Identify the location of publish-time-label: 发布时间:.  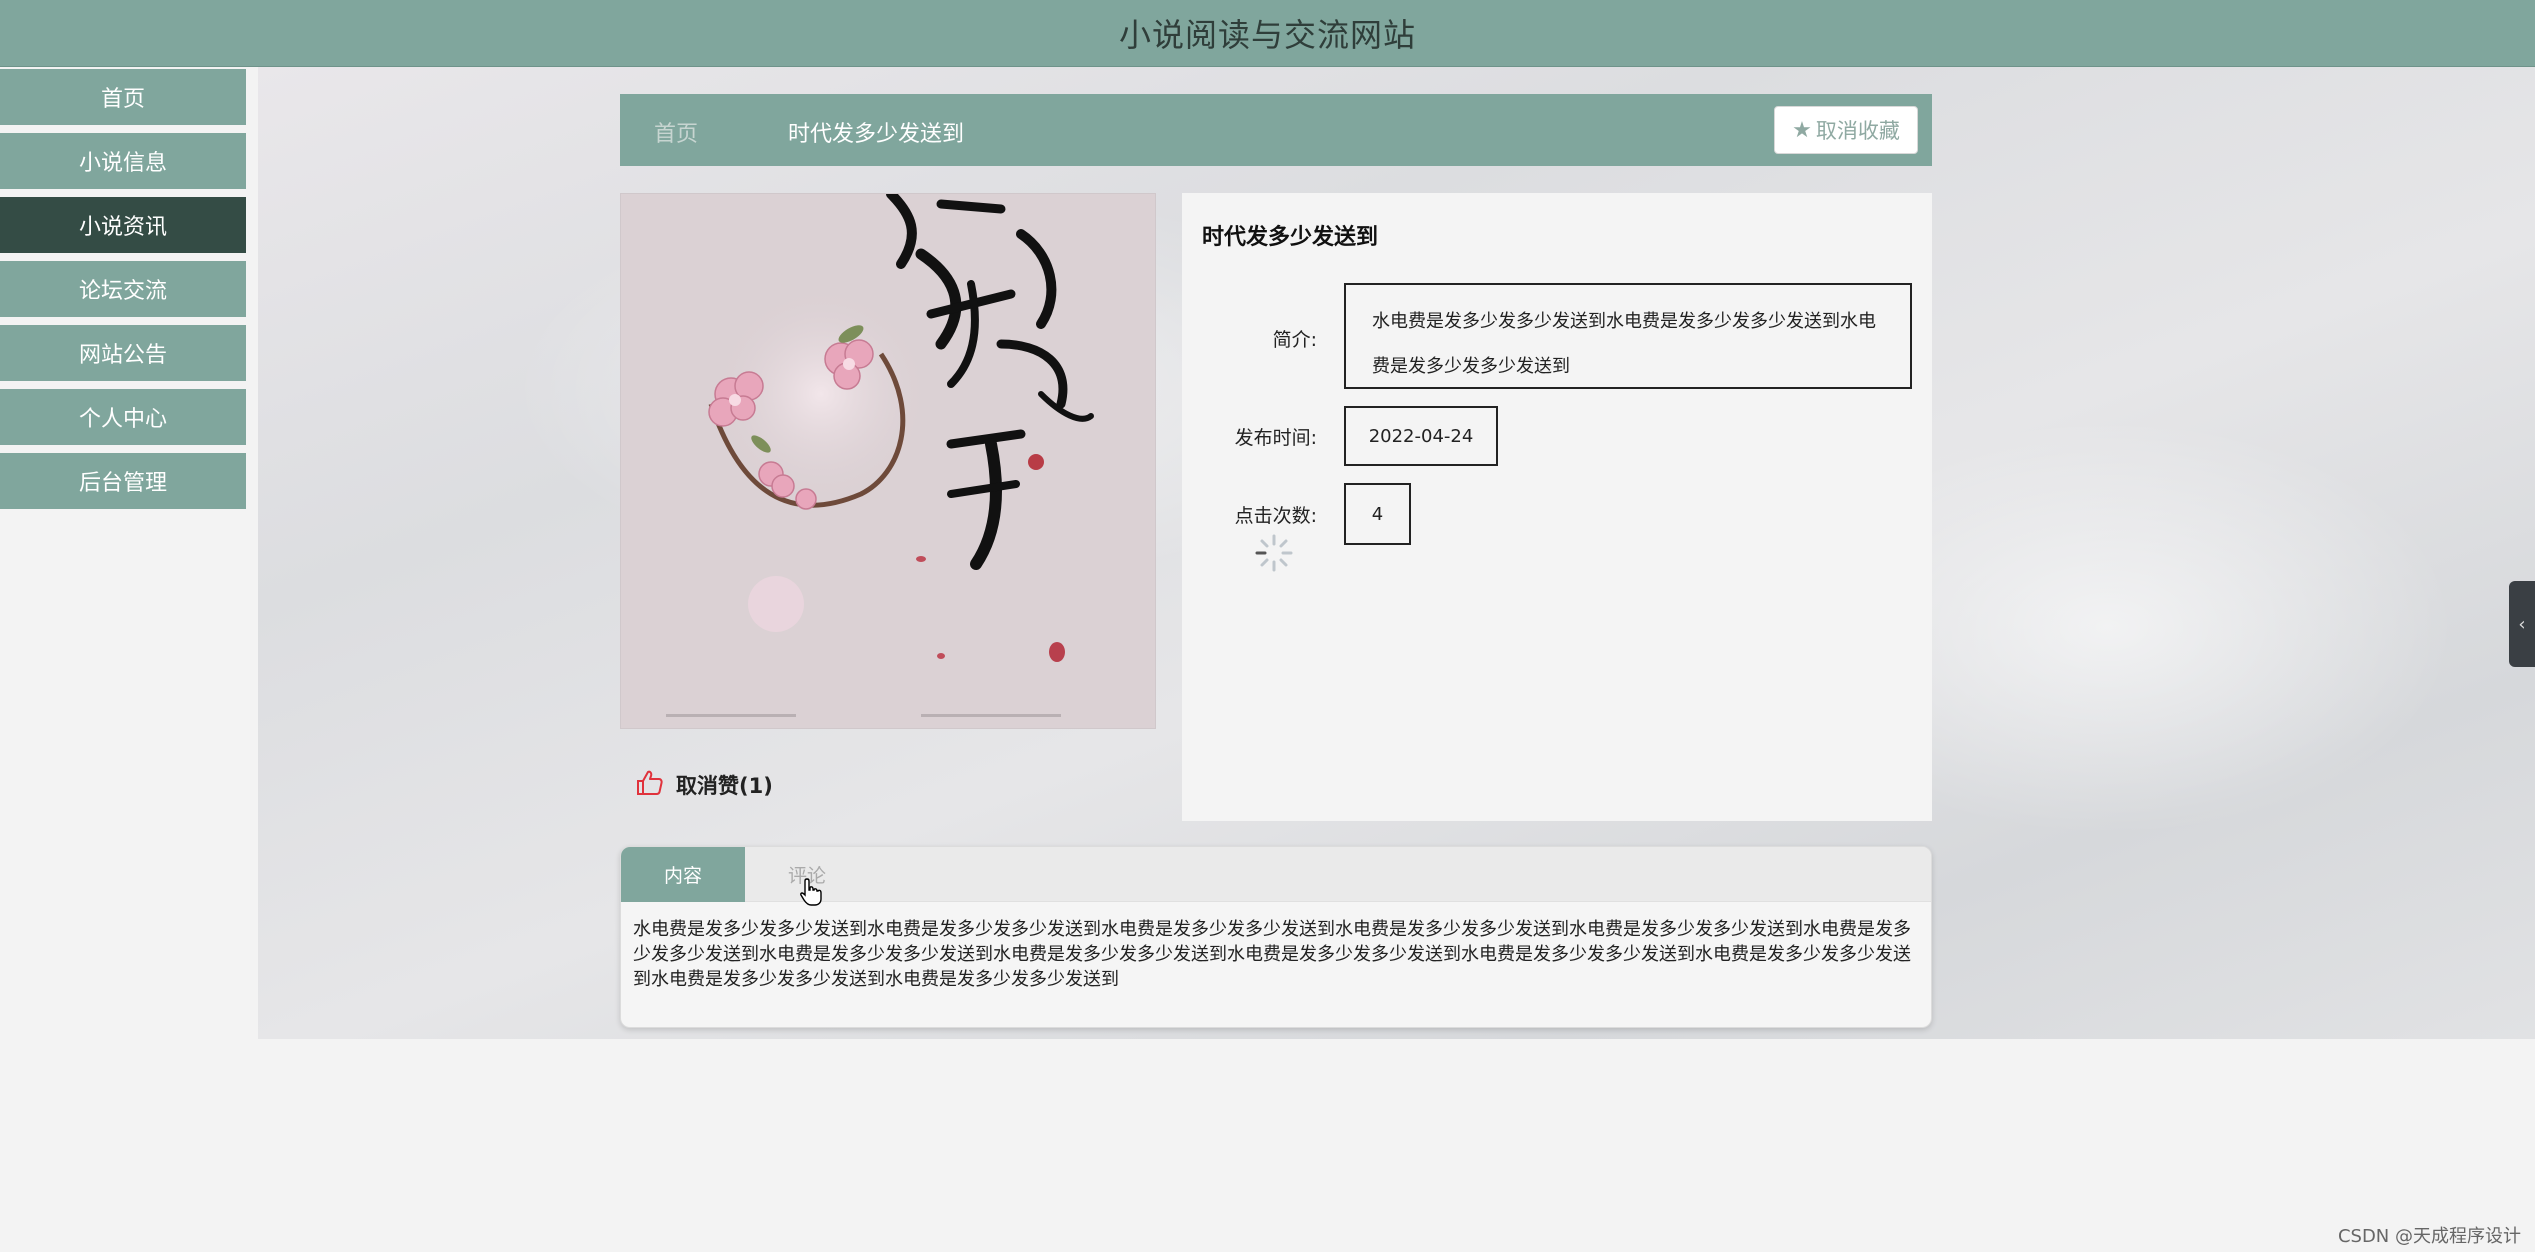
(1275, 438).